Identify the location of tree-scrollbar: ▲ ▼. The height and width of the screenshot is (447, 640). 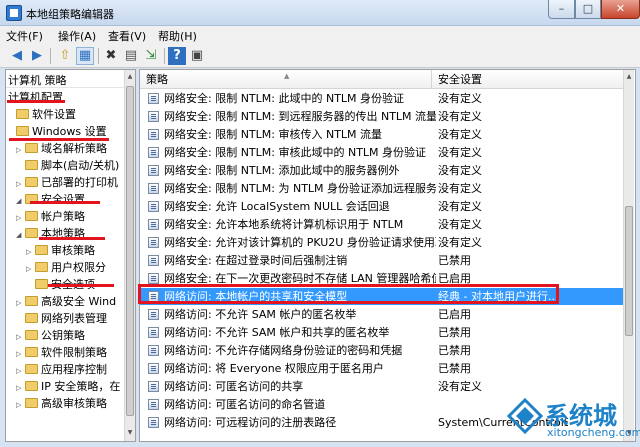
(129, 255).